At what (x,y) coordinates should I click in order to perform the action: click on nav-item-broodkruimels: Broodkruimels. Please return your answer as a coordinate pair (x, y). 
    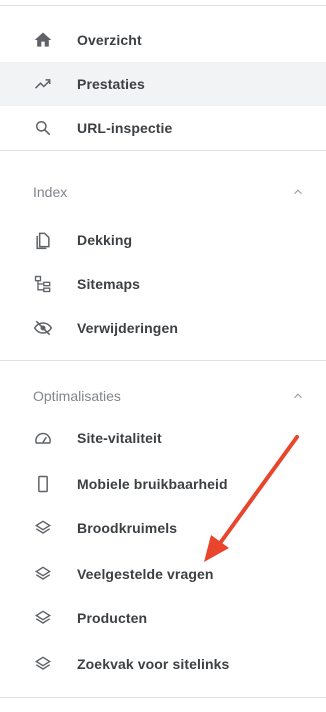
    Looking at the image, I should click on (163, 528).